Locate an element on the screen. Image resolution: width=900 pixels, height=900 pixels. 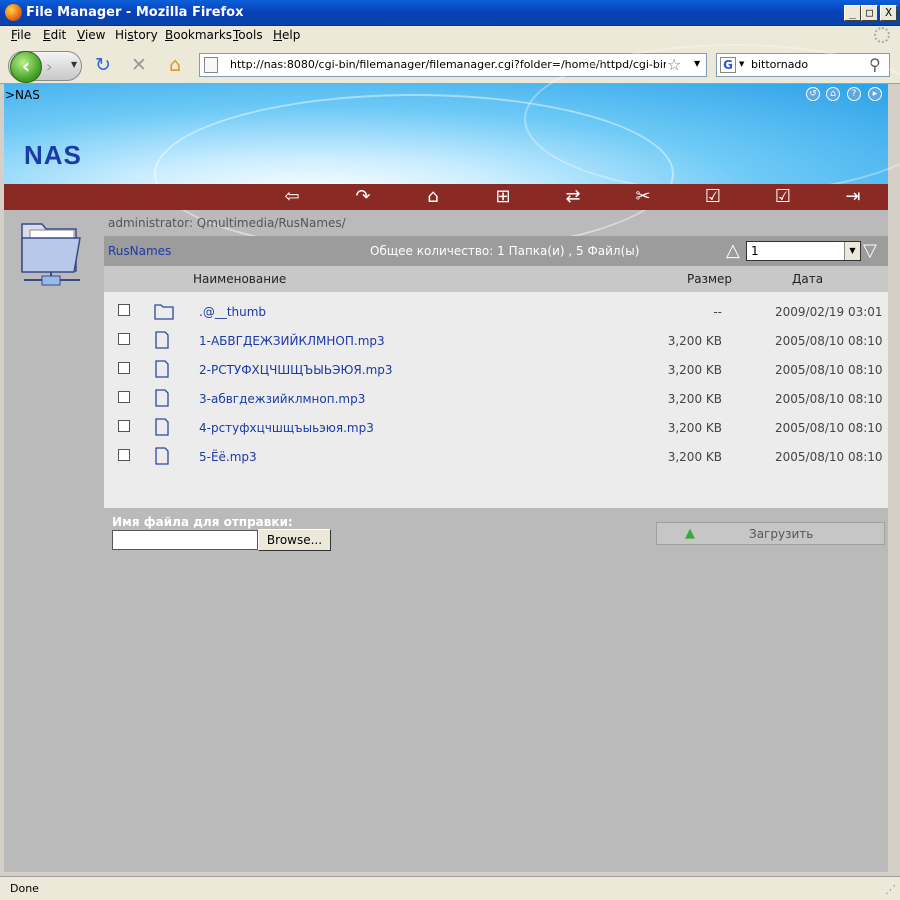
upload-button-label: Загрузить is located at coordinates (781, 534).